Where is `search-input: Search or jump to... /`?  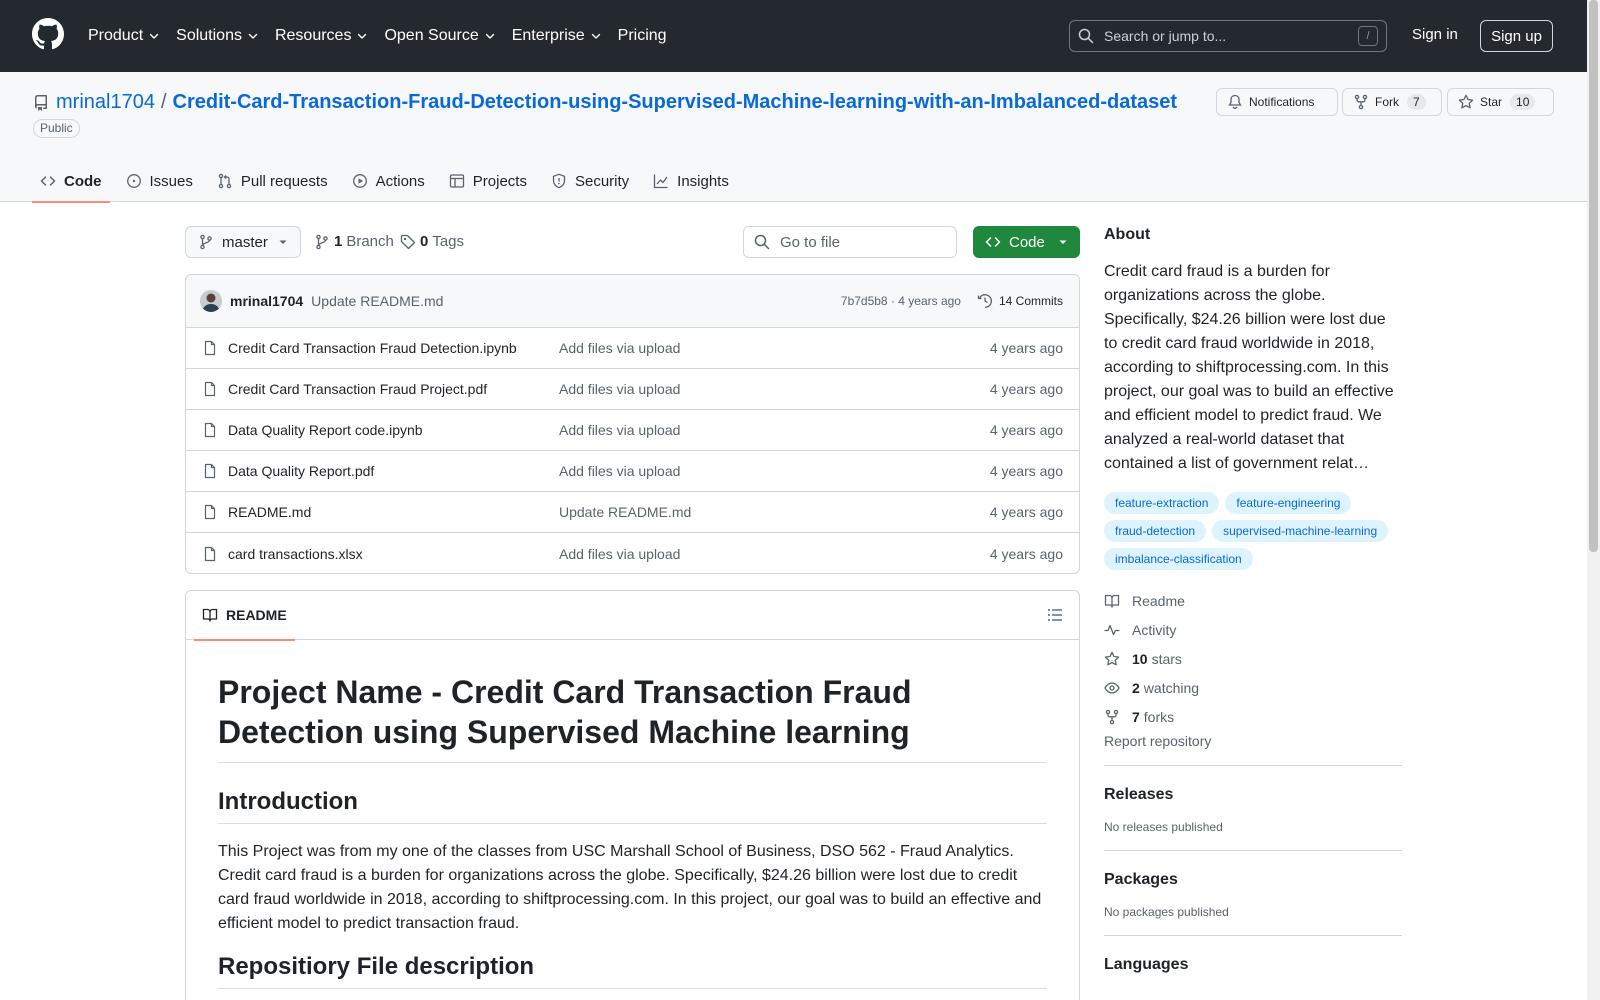
search-input: Search or jump to... / is located at coordinates (1228, 36).